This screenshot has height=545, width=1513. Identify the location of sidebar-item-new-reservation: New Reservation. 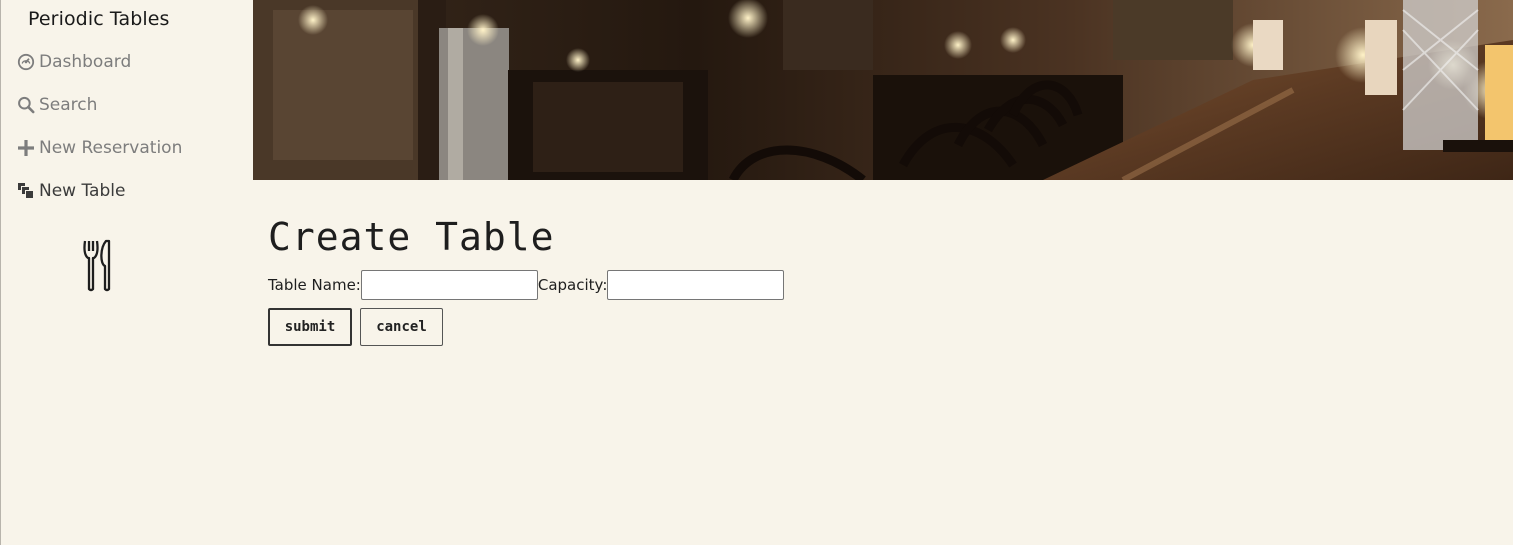
(99, 148).